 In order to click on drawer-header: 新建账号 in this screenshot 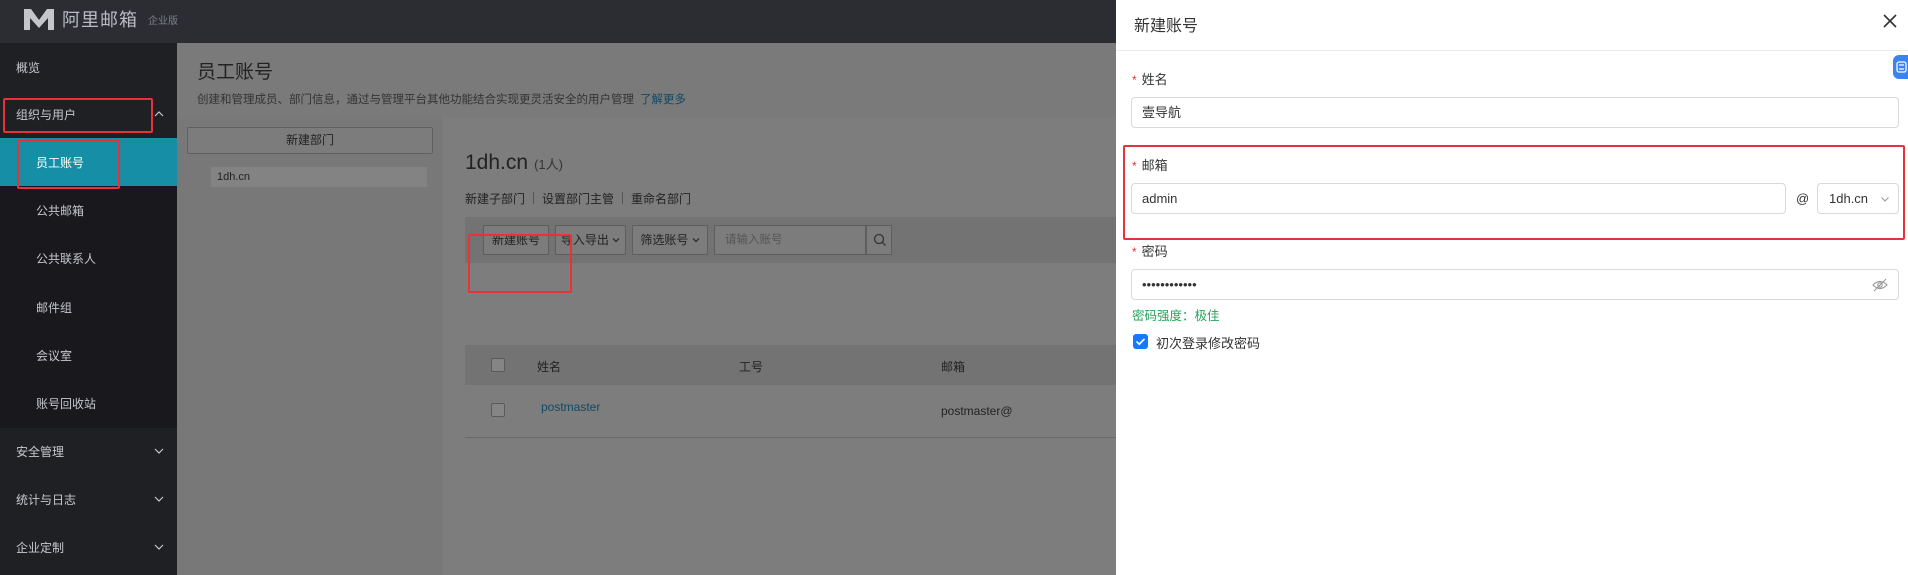, I will do `click(1512, 25)`.